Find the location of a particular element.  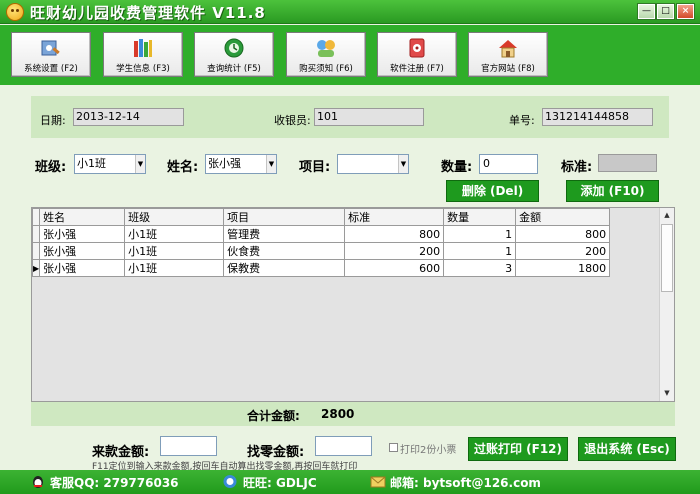

cashier-label: 收银员: is located at coordinates (292, 120).